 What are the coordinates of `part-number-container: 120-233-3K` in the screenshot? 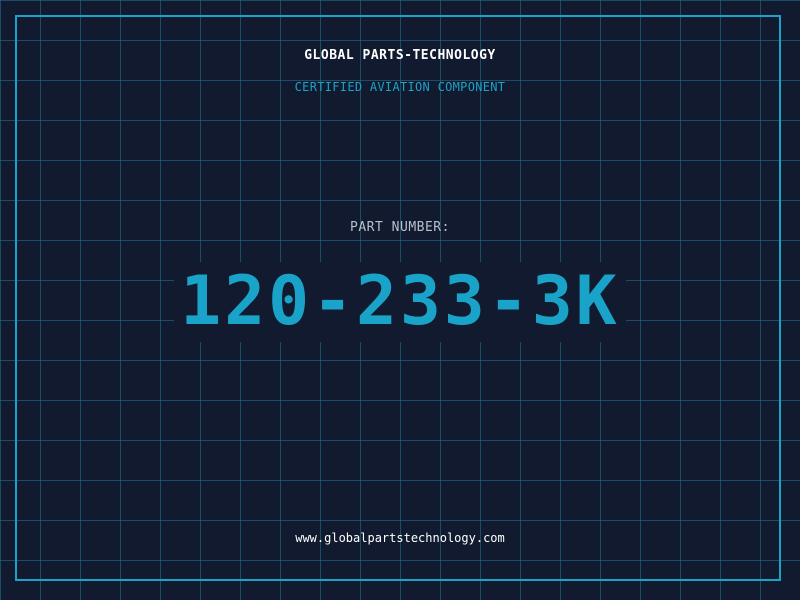 It's located at (400, 302).